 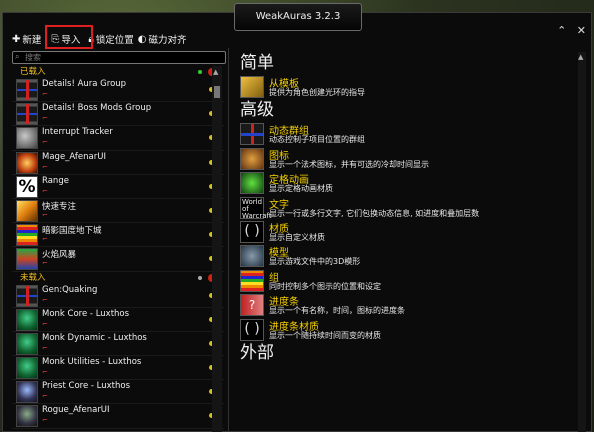 I want to click on external-heading: 外部, so click(x=257, y=352).